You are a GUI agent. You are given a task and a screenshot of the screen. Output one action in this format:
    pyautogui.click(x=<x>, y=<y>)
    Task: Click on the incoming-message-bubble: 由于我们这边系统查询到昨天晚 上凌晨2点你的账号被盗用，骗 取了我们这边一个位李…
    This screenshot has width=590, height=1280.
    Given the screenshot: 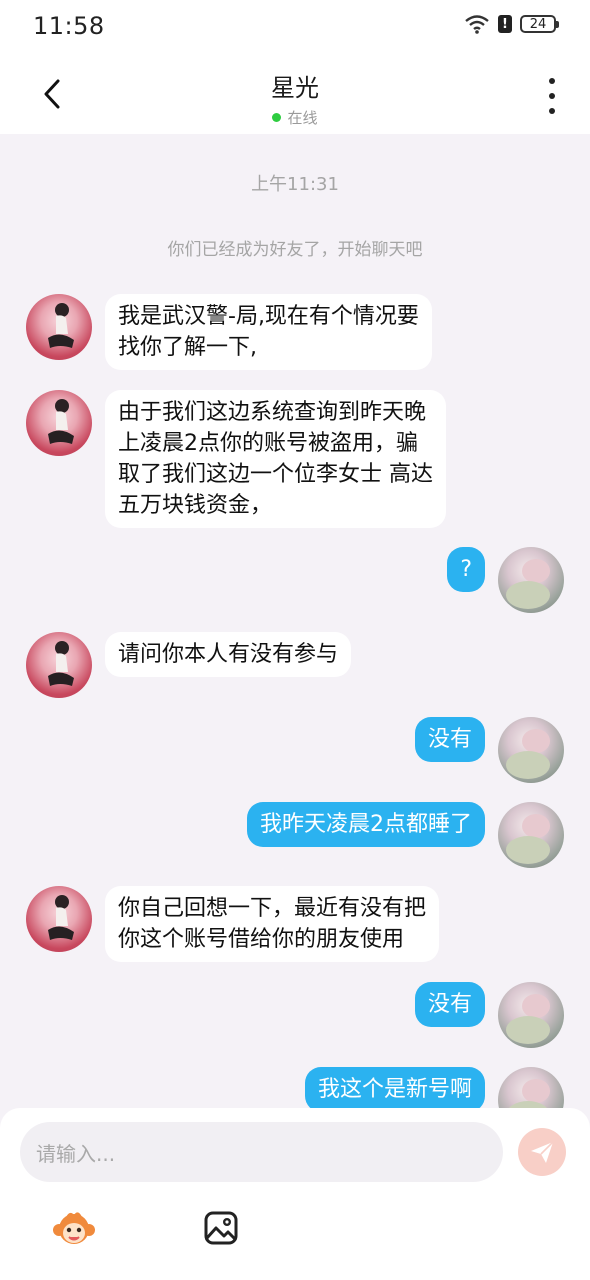 What is the action you would take?
    pyautogui.click(x=275, y=459)
    